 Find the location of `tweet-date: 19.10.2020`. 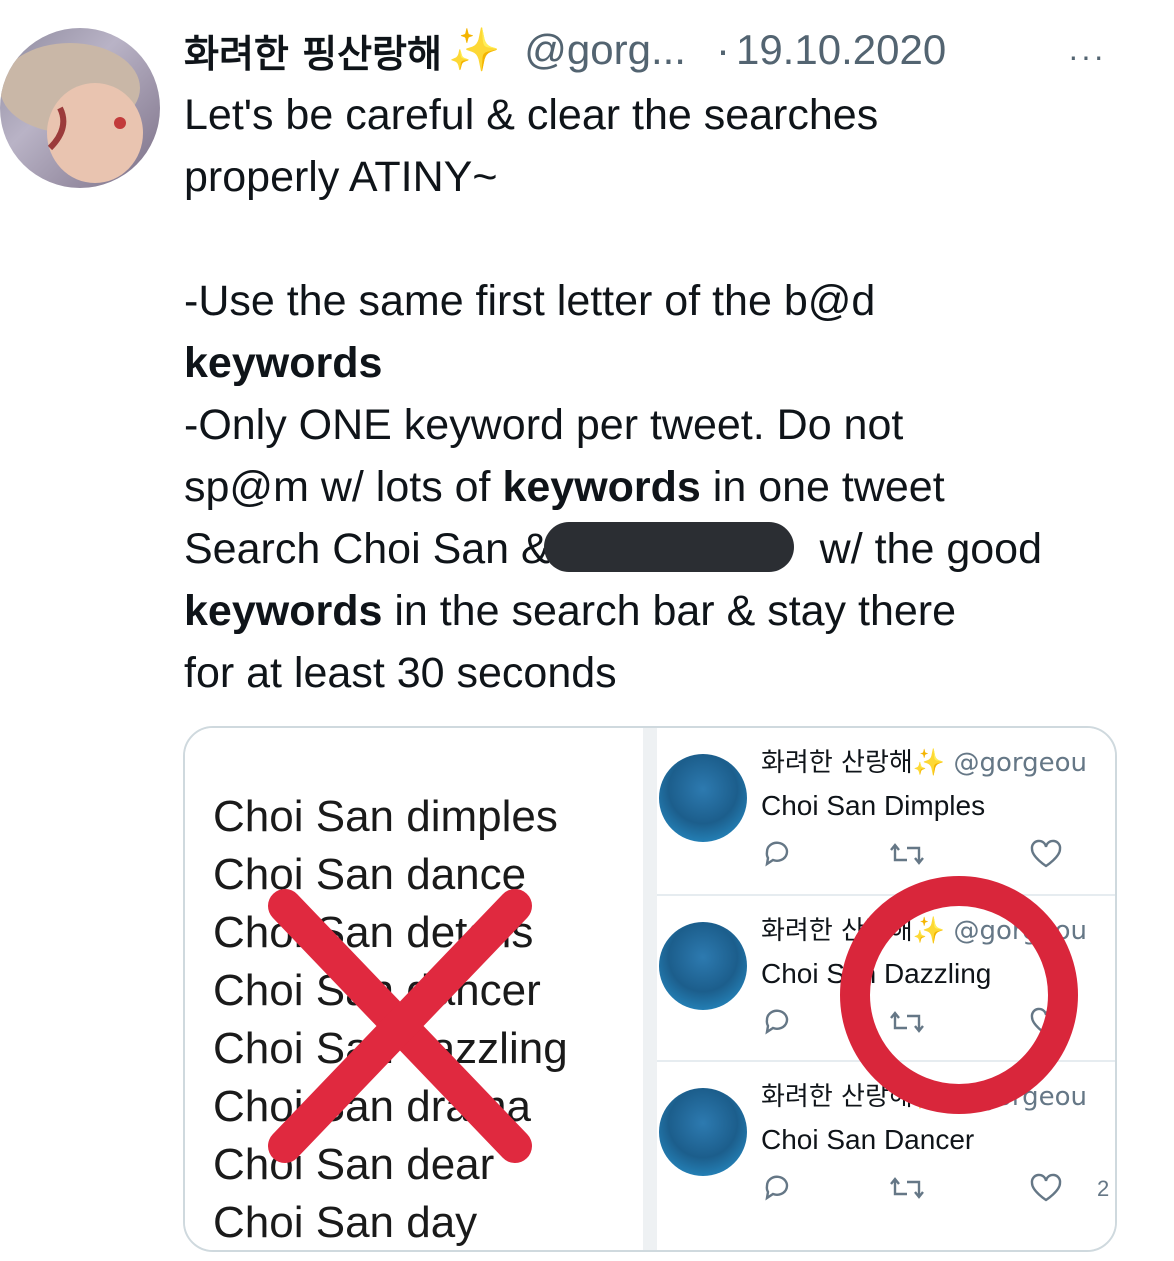

tweet-date: 19.10.2020 is located at coordinates (841, 50).